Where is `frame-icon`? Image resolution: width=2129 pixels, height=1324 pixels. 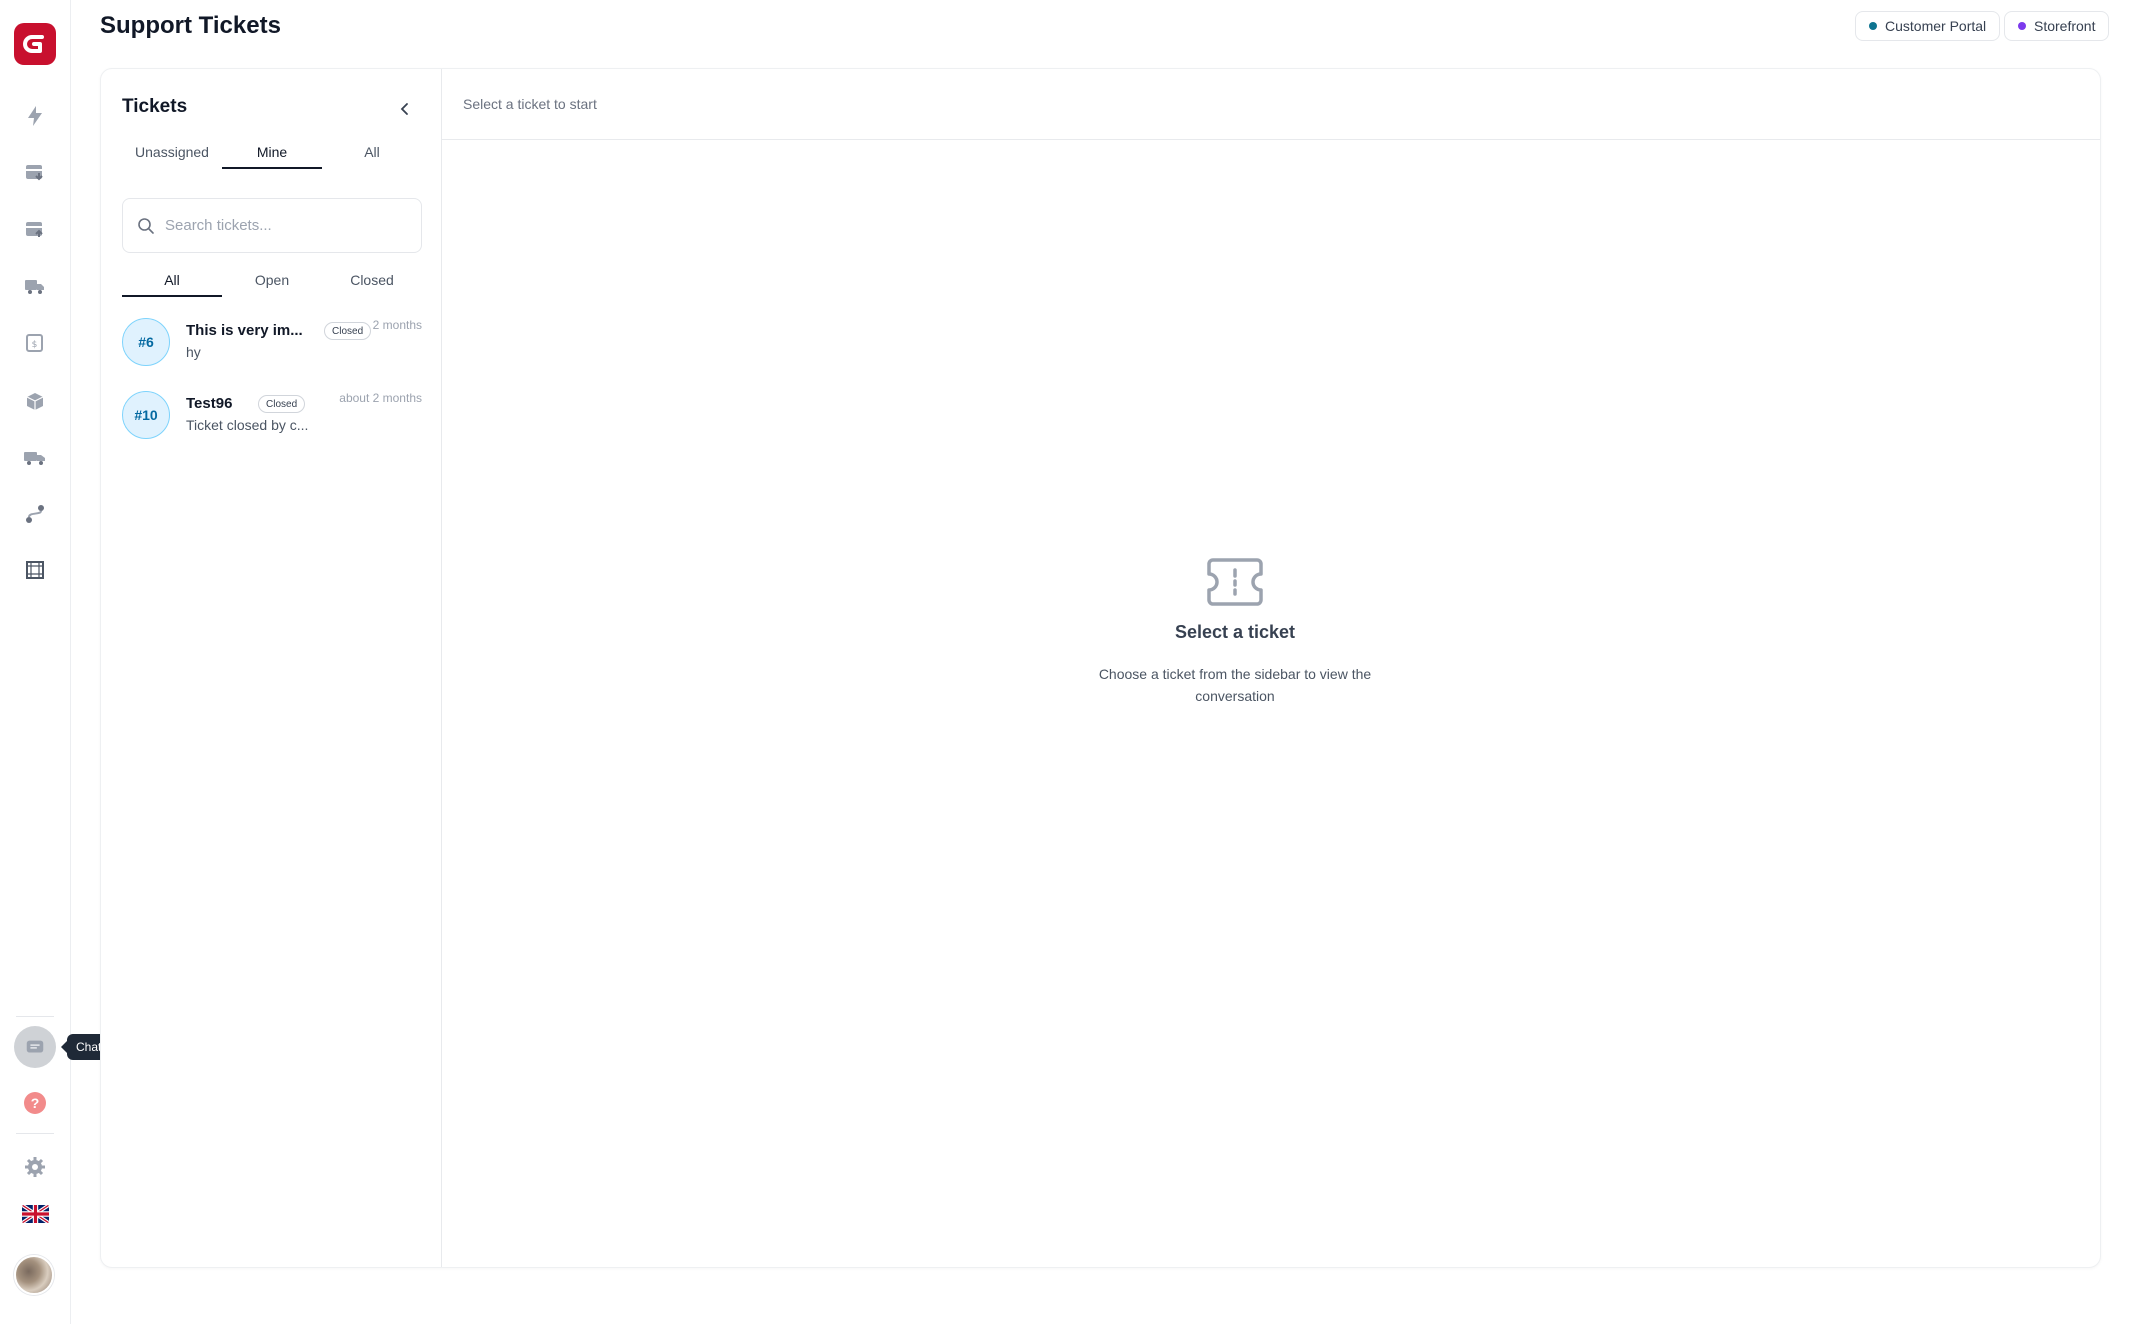
frame-icon is located at coordinates (35, 570).